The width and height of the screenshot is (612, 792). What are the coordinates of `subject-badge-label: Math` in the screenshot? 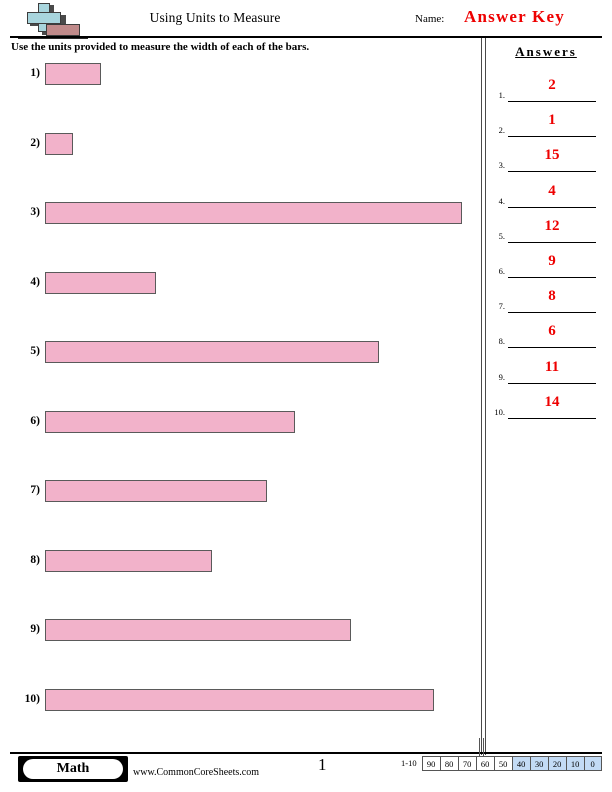 It's located at (73, 769).